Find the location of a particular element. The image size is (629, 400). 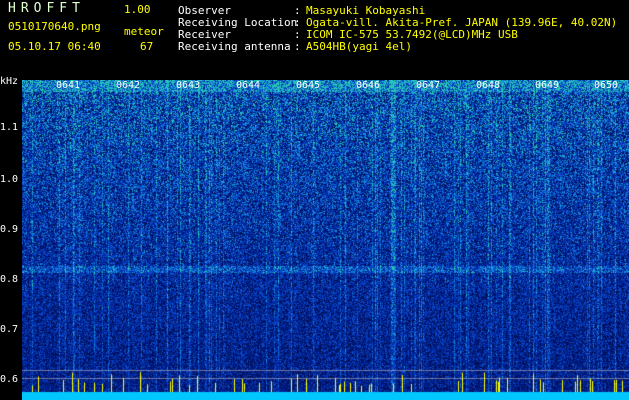

antenna-value: A504HB(yagi 4el) is located at coordinates (359, 46).